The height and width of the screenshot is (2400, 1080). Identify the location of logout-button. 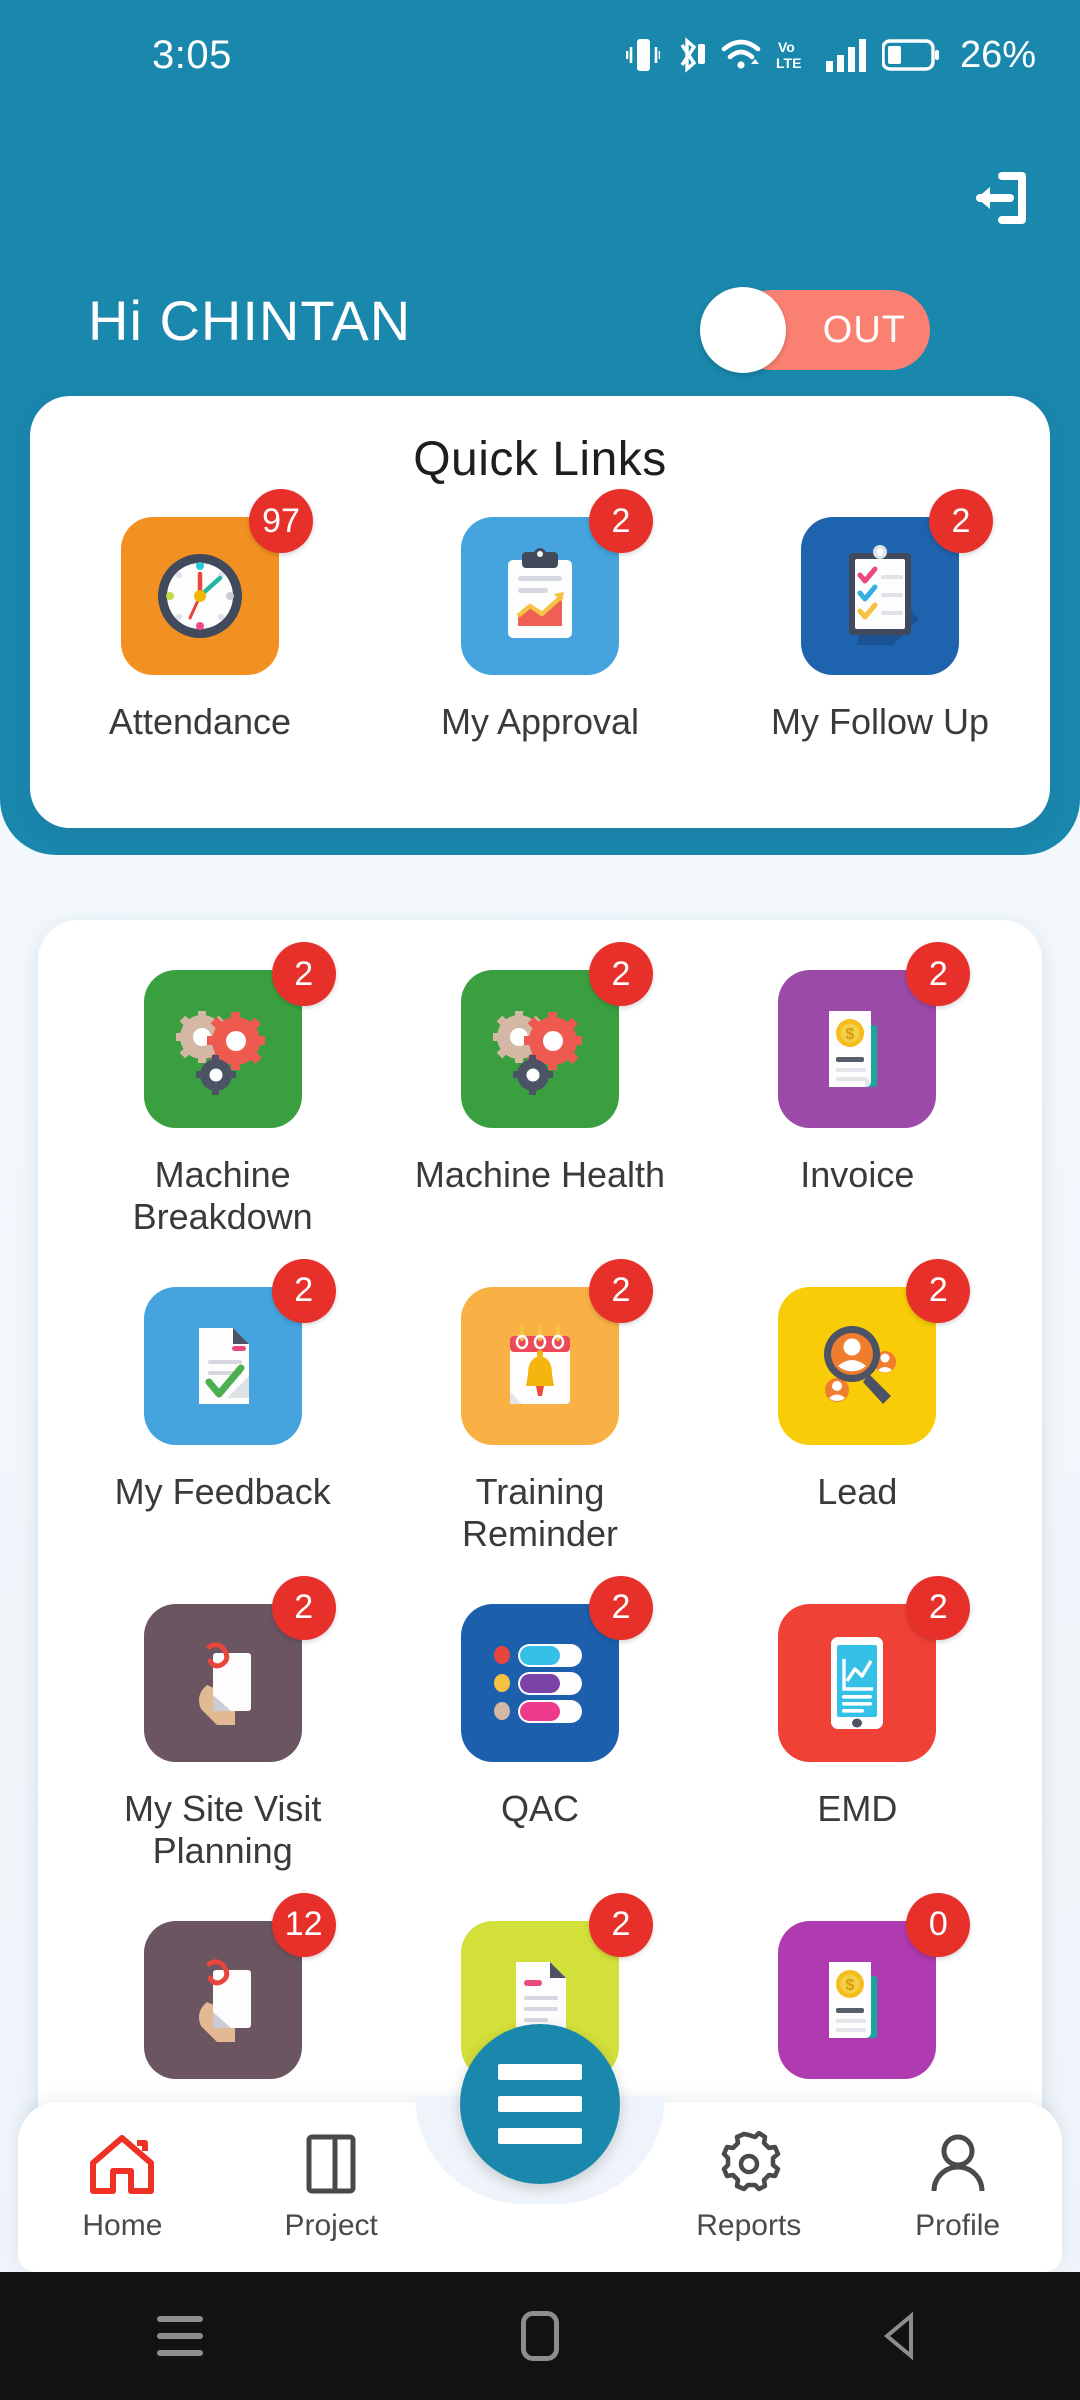
(998, 198).